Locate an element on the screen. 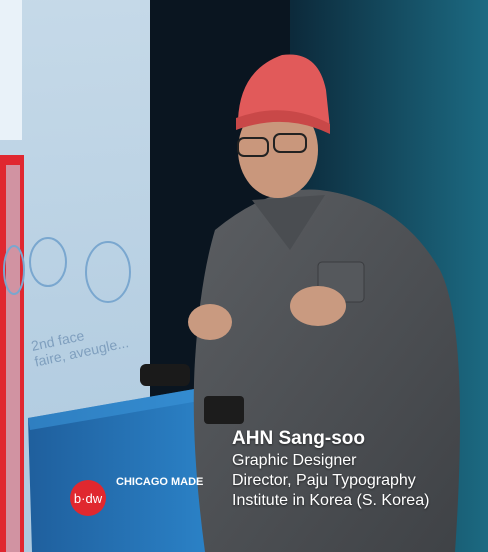 This screenshot has height=552, width=488. slide-edge is located at coordinates (11, 70).